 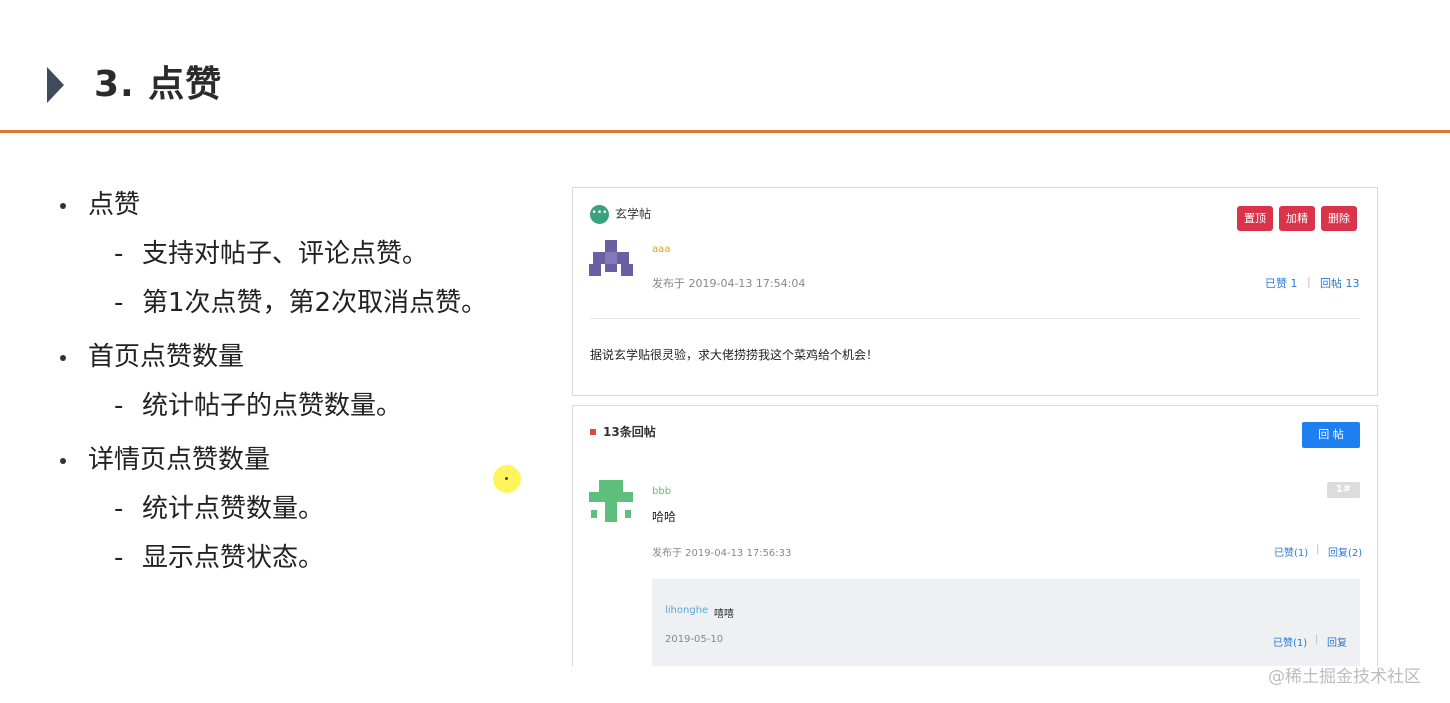 I want to click on comment-published: 发布于 2019-04-13 17:56:33, so click(x=722, y=553).